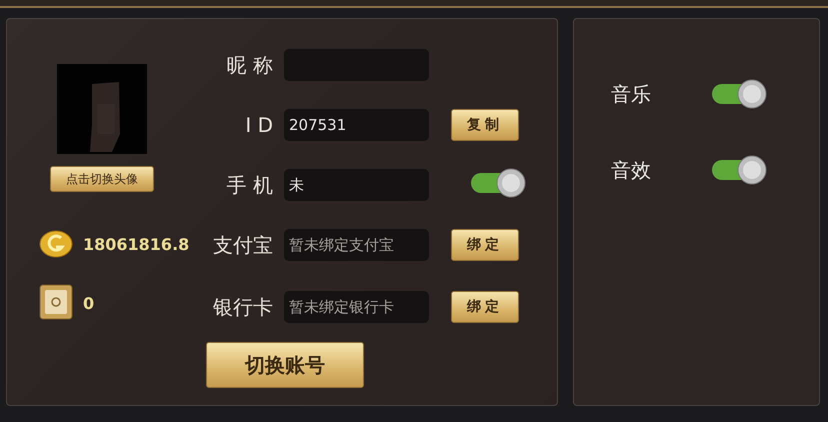  Describe the element at coordinates (356, 185) in the screenshot. I see `input-field: 未` at that location.